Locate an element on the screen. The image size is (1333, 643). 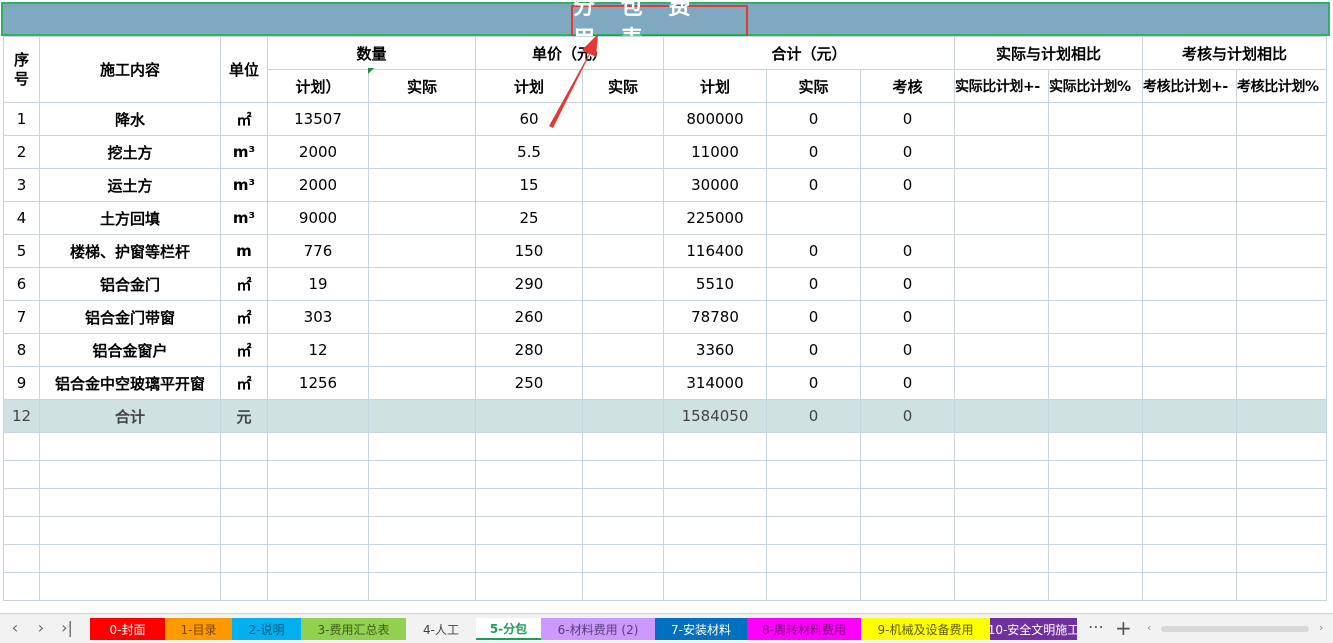
cell-price-plan: 150 is located at coordinates (529, 251).